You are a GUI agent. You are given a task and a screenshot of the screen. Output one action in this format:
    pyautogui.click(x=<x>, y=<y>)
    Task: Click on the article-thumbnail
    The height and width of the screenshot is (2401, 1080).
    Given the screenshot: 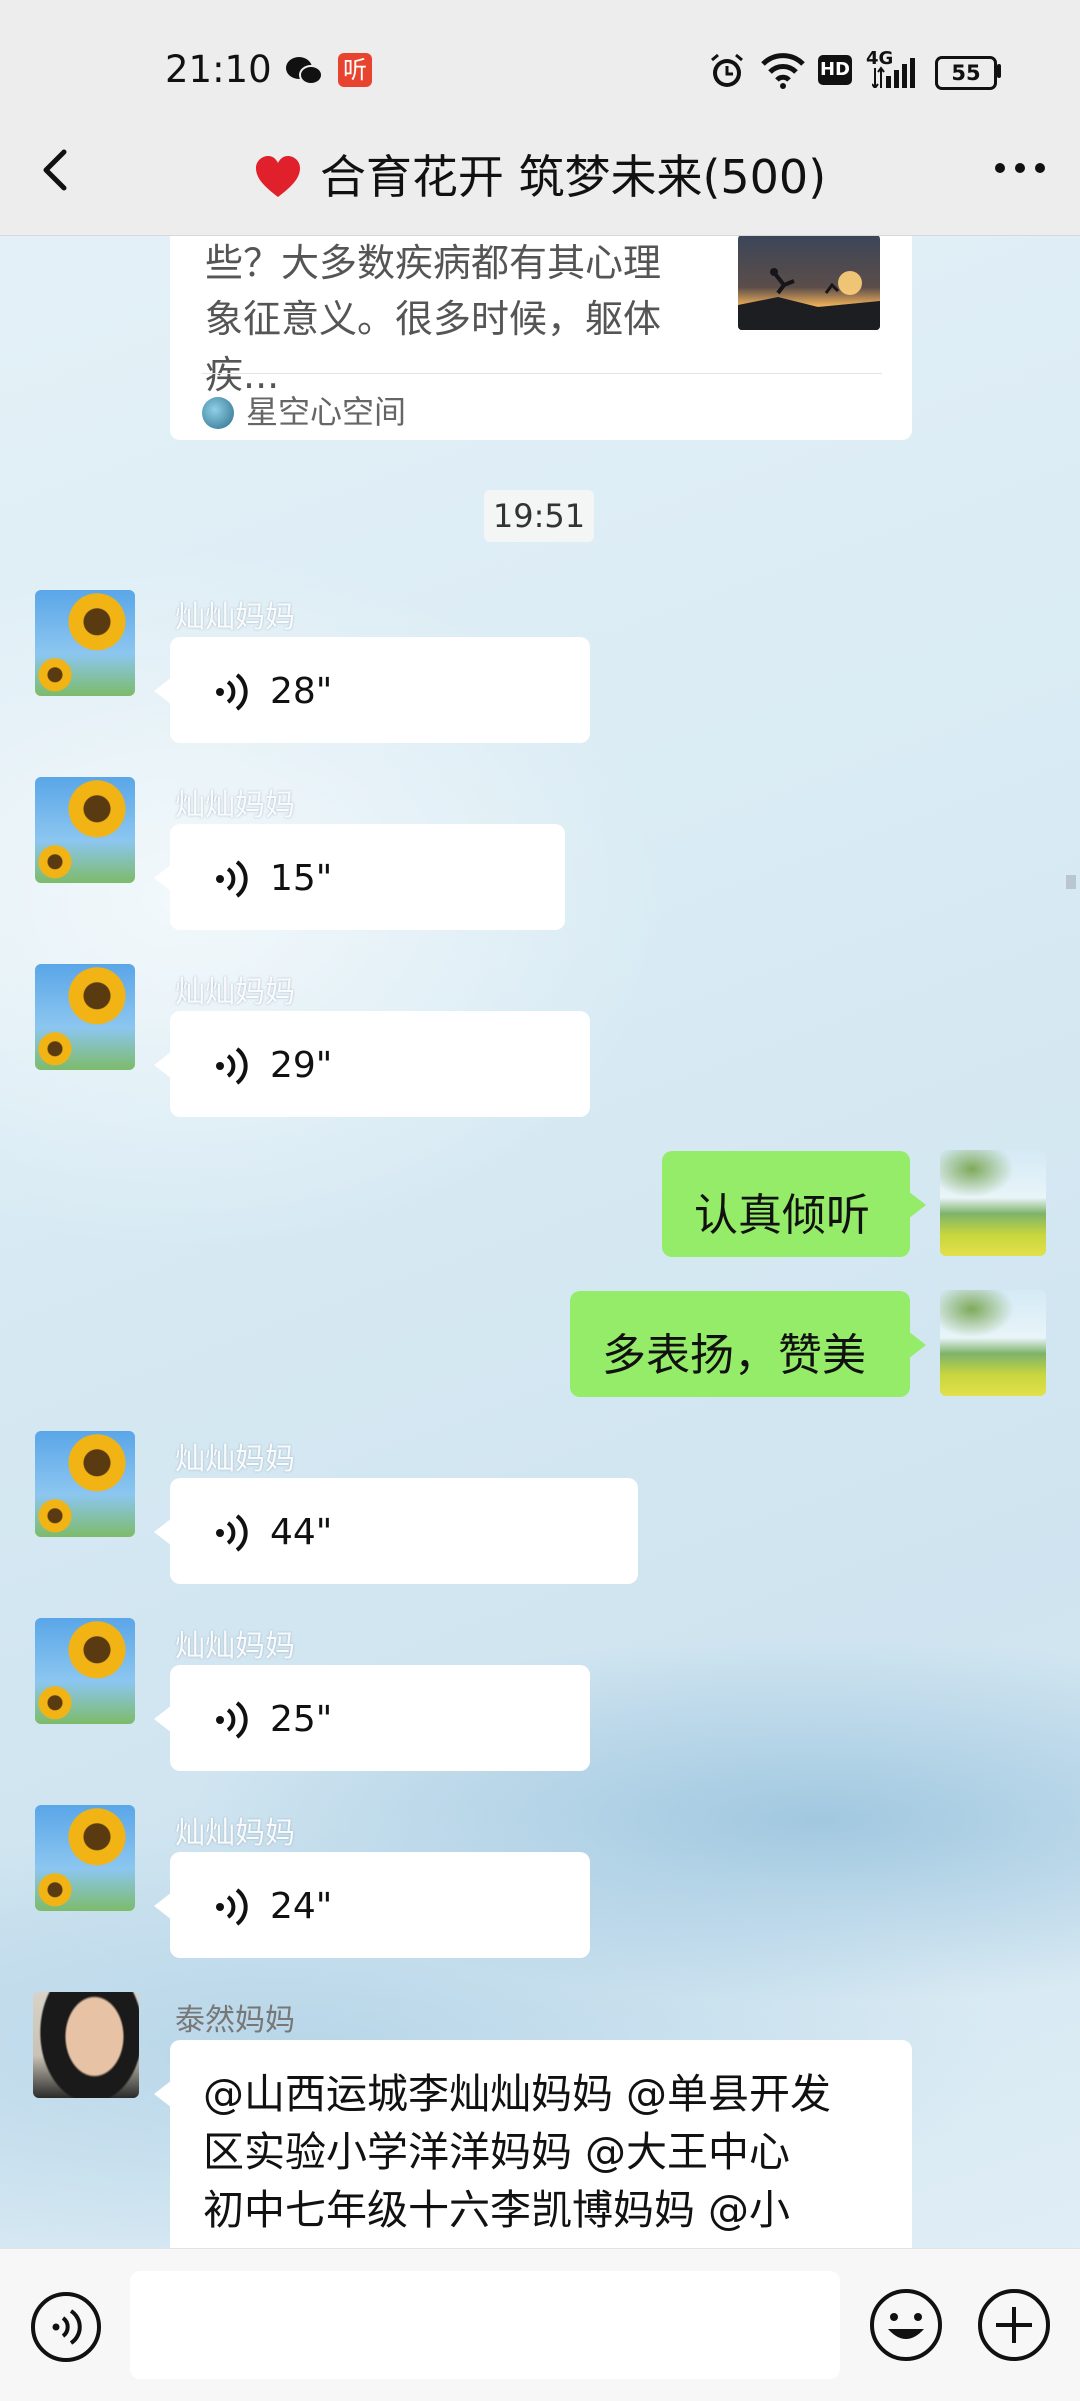 What is the action you would take?
    pyautogui.click(x=809, y=282)
    